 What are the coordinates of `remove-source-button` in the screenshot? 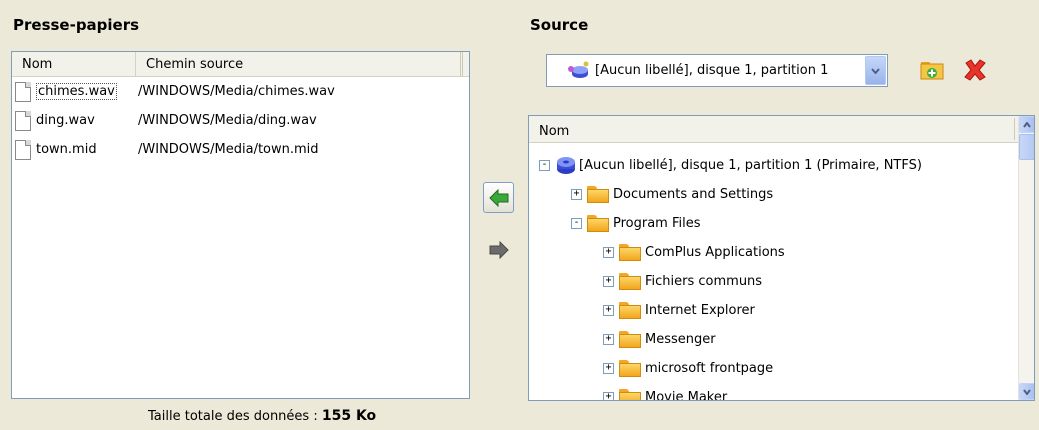 It's located at (975, 70).